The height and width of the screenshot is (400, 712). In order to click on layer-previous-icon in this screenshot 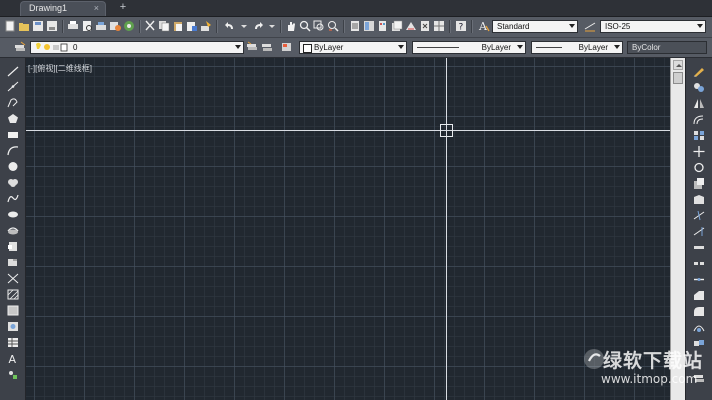, I will do `click(267, 47)`.